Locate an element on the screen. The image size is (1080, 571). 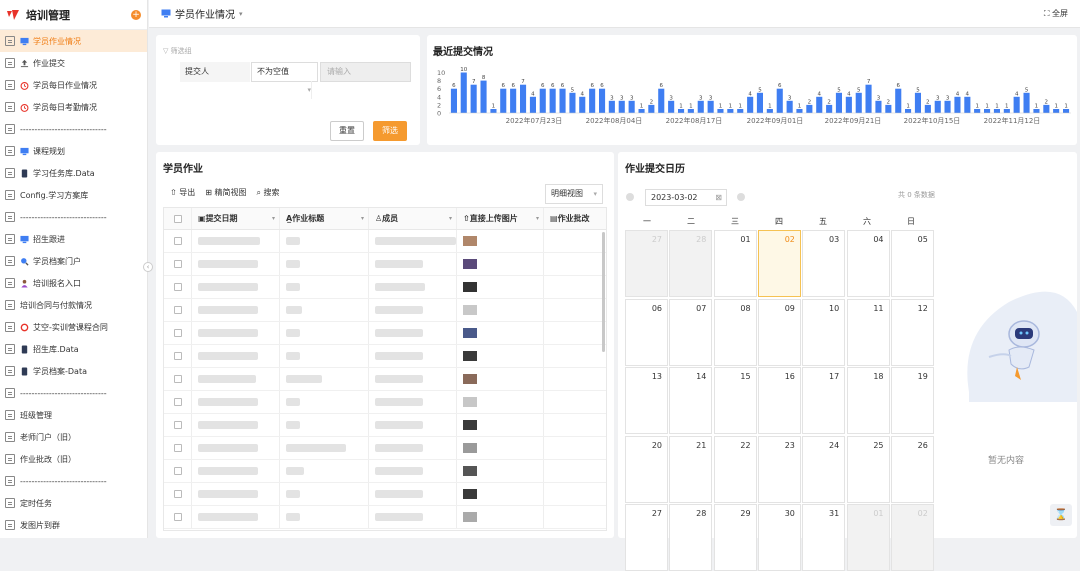
calendar-day: 17 is located at coordinates (824, 400).